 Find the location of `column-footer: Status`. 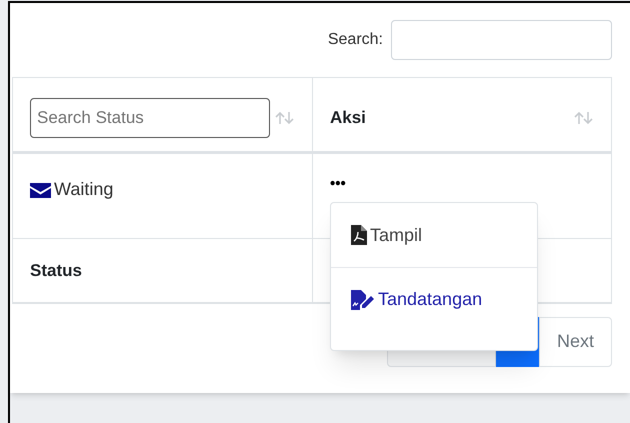

column-footer: Status is located at coordinates (56, 270).